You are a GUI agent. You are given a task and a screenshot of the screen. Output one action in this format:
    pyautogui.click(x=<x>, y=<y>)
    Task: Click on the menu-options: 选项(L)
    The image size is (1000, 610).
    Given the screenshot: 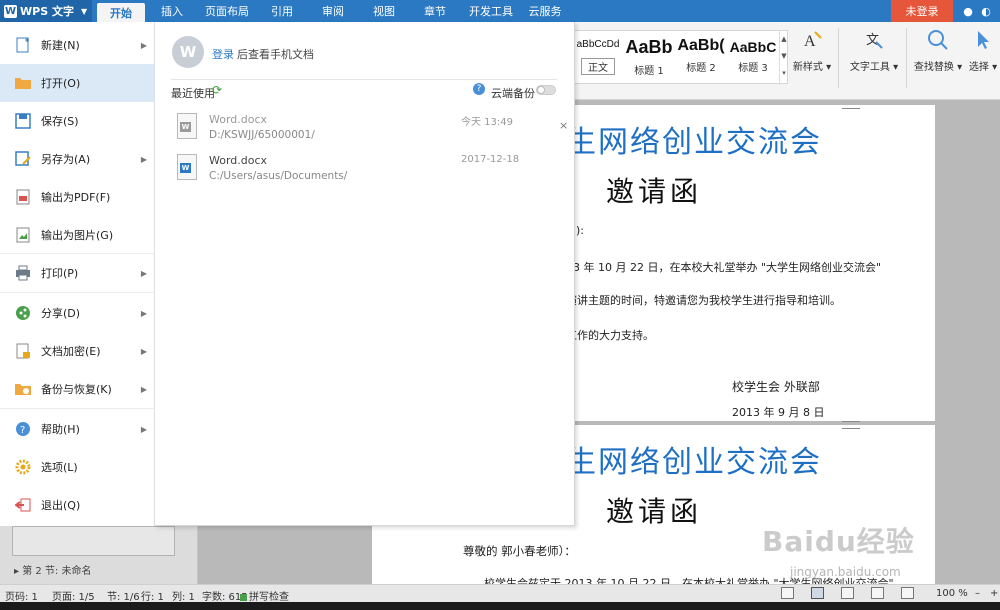 What is the action you would take?
    pyautogui.click(x=77, y=467)
    